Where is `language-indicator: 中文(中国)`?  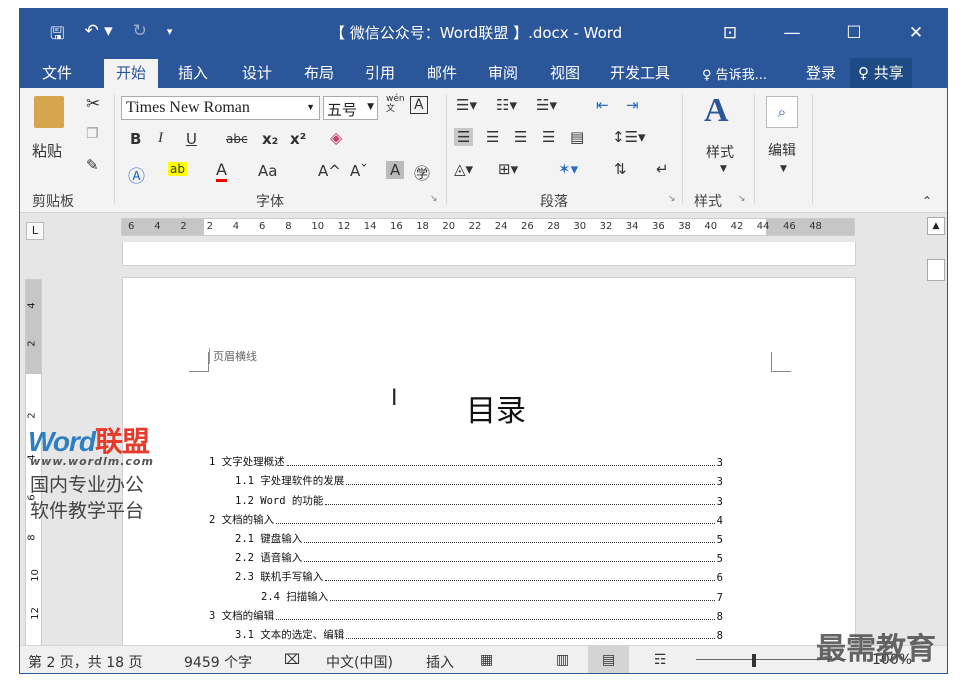 language-indicator: 中文(中国) is located at coordinates (359, 662).